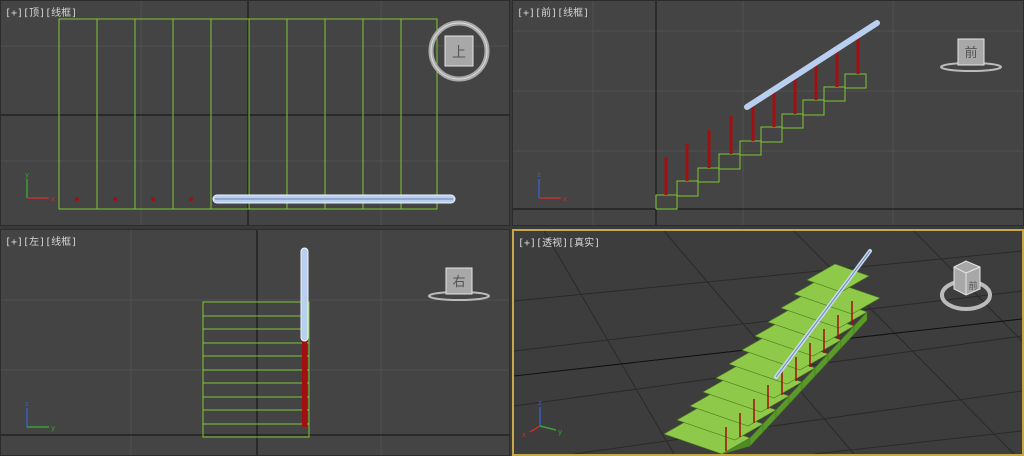 This screenshot has height=456, width=1024. What do you see at coordinates (559, 241) in the screenshot?
I see `viewport-label-perspective: [+][透视][真实]` at bounding box center [559, 241].